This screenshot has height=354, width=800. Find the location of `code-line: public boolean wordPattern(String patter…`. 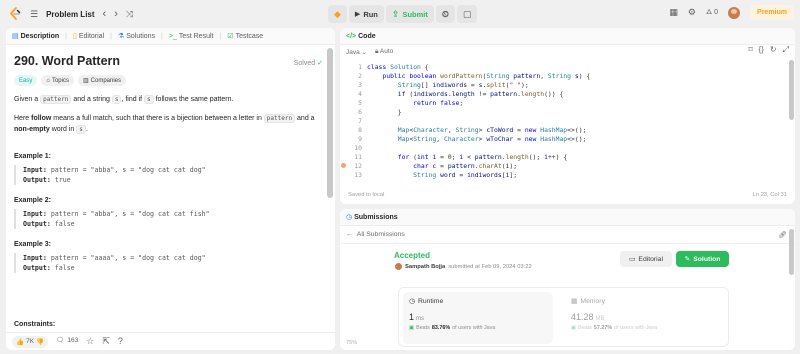

code-line: public boolean wordPattern(String patter… is located at coordinates (486, 76).